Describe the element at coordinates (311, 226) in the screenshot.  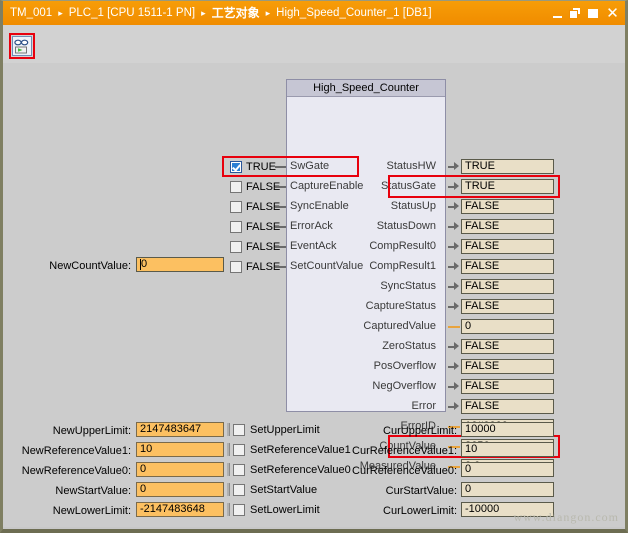
I see `block-input-label-errorack: ErrorAck` at that location.